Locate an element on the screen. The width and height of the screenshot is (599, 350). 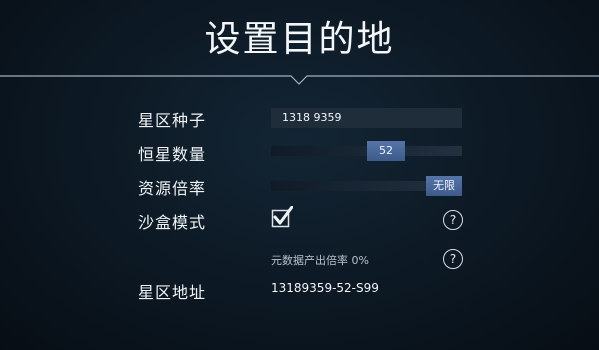
star-count-label: 恒星数量 is located at coordinates (172, 154).